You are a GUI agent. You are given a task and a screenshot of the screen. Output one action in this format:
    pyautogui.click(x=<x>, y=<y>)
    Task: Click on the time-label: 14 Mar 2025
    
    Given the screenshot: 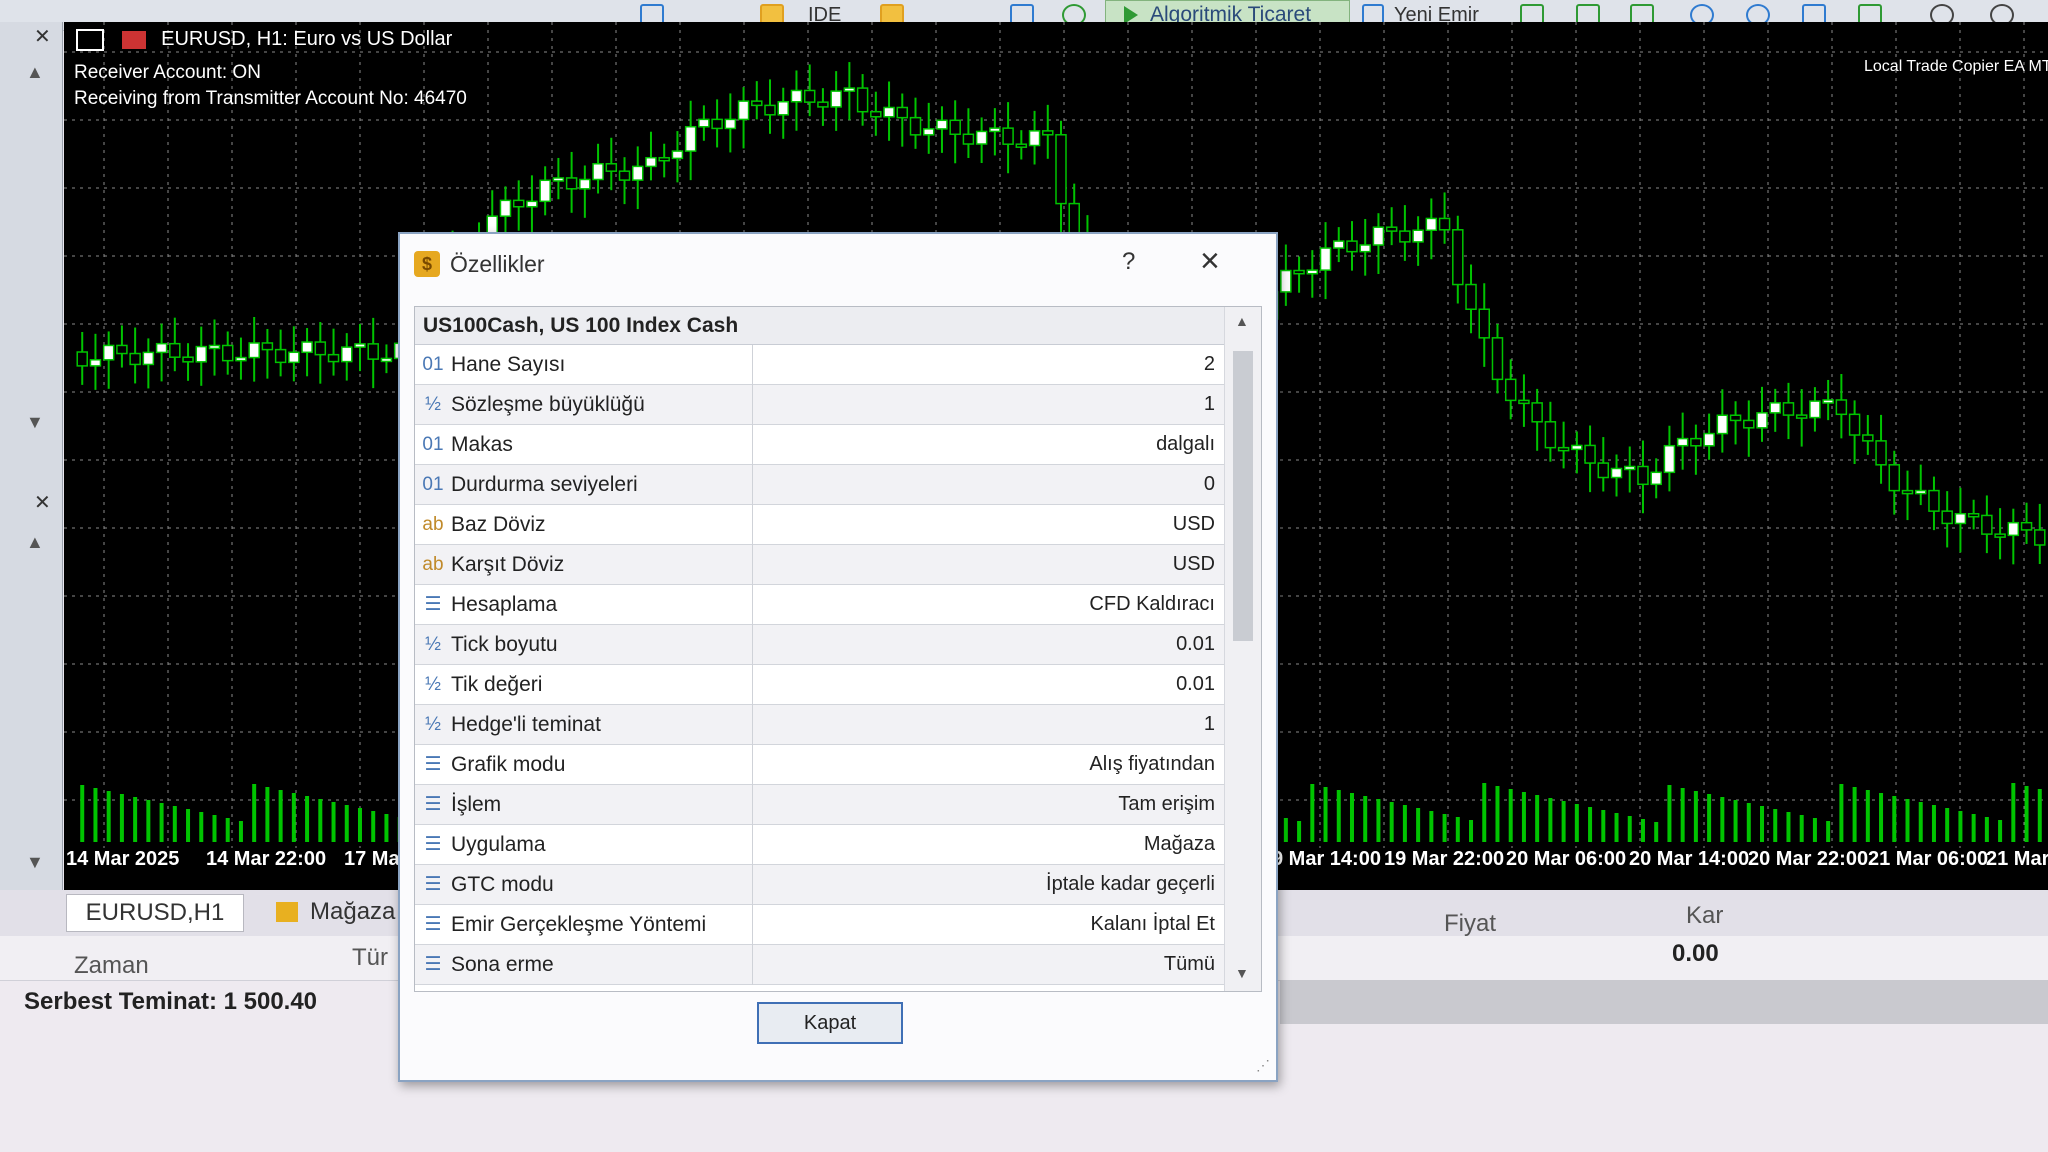 What is the action you would take?
    pyautogui.click(x=123, y=859)
    